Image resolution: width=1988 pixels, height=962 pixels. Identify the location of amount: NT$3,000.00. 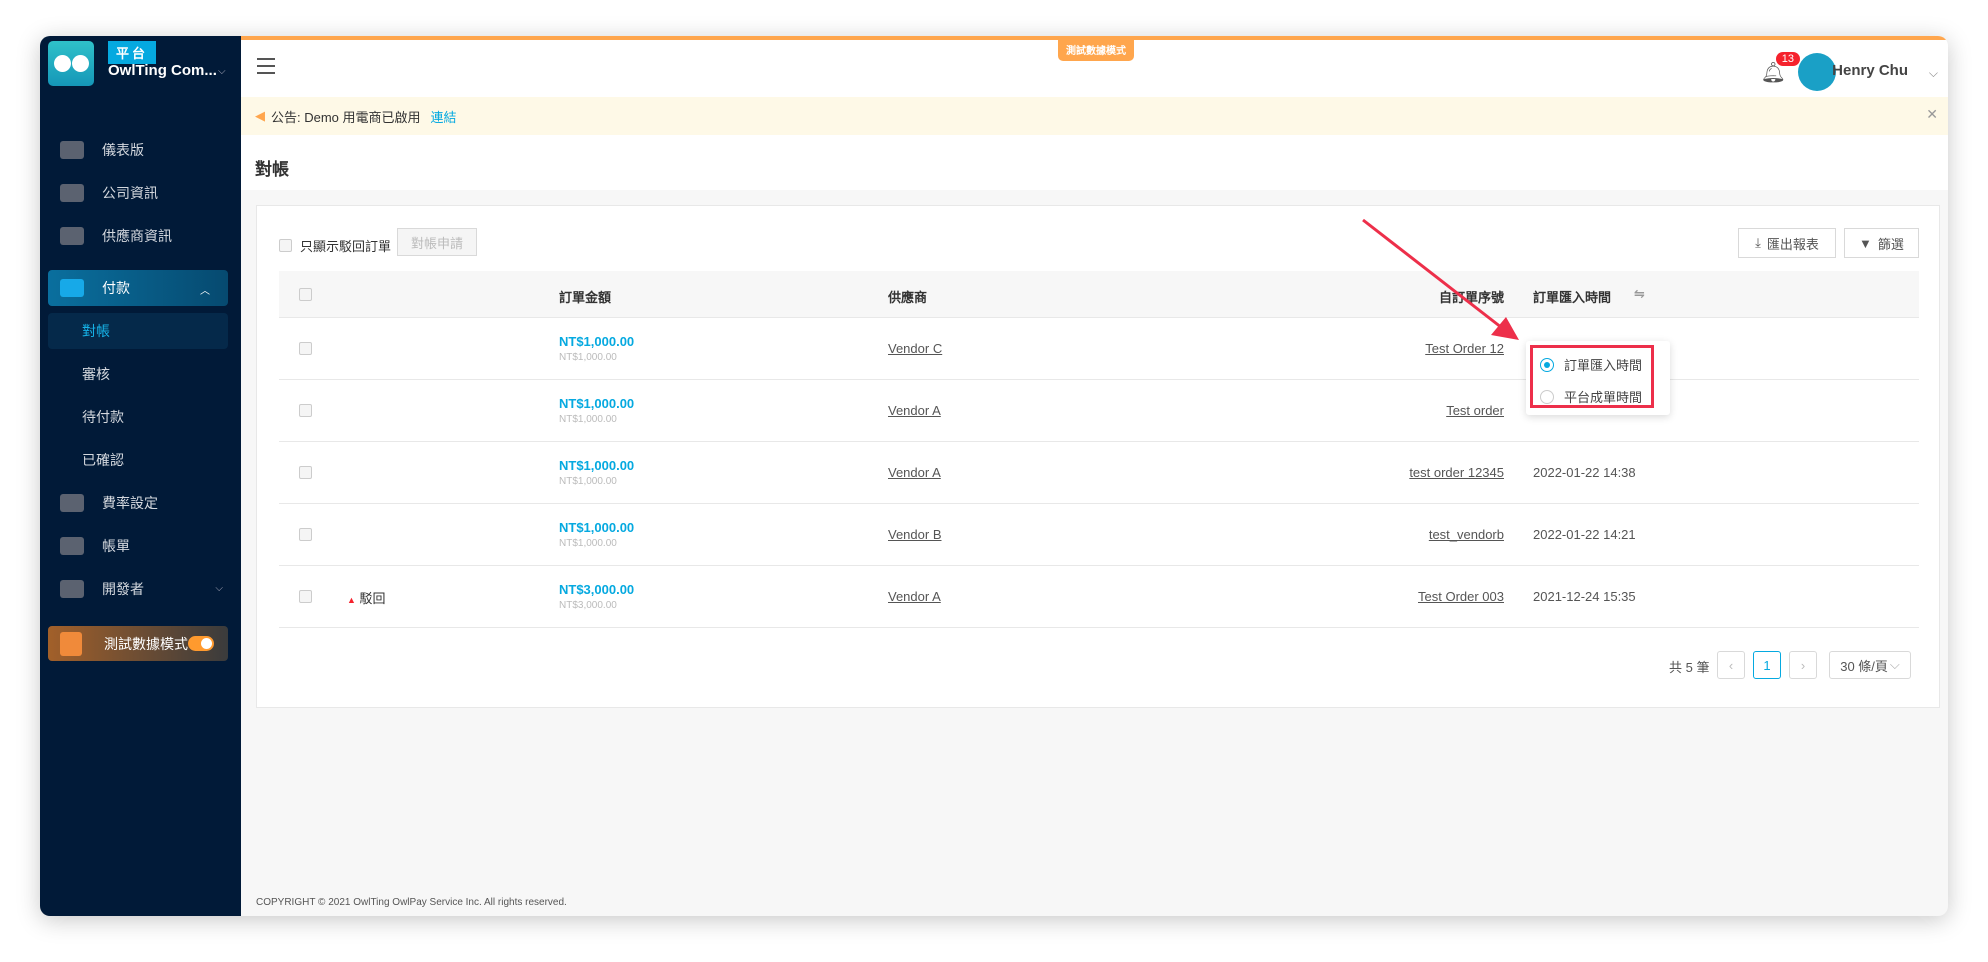
(597, 589).